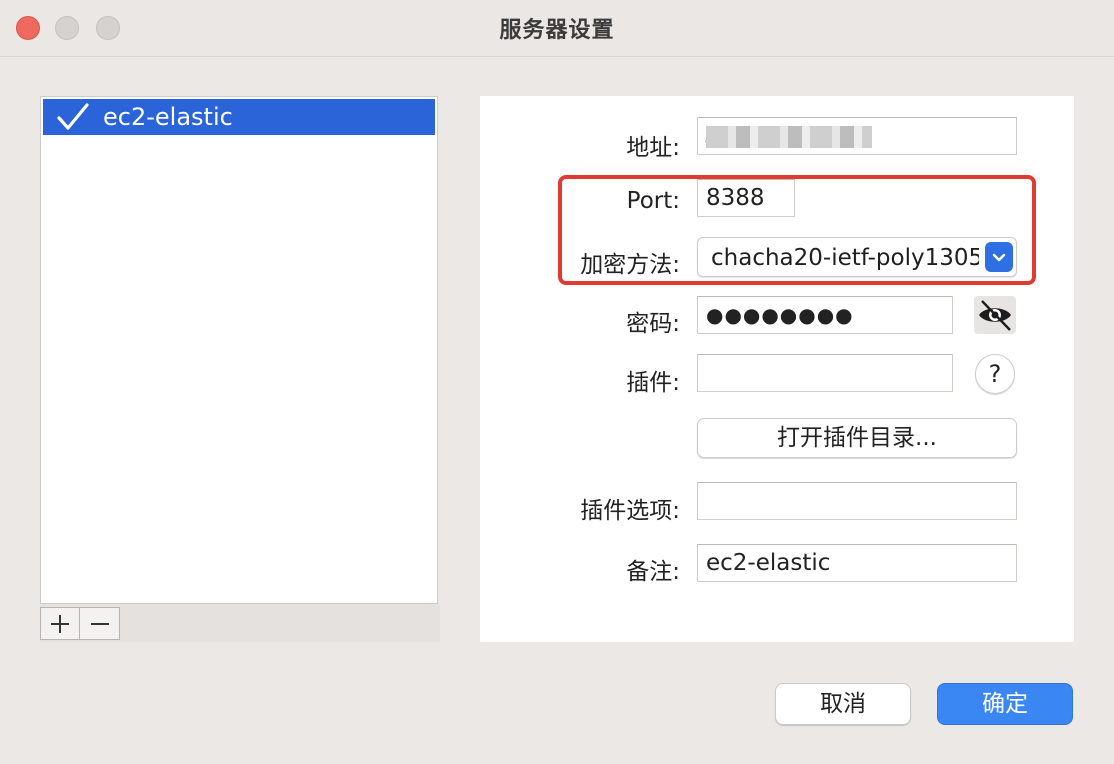  What do you see at coordinates (825, 315) in the screenshot?
I see `password-input: ●●●●●●●●` at bounding box center [825, 315].